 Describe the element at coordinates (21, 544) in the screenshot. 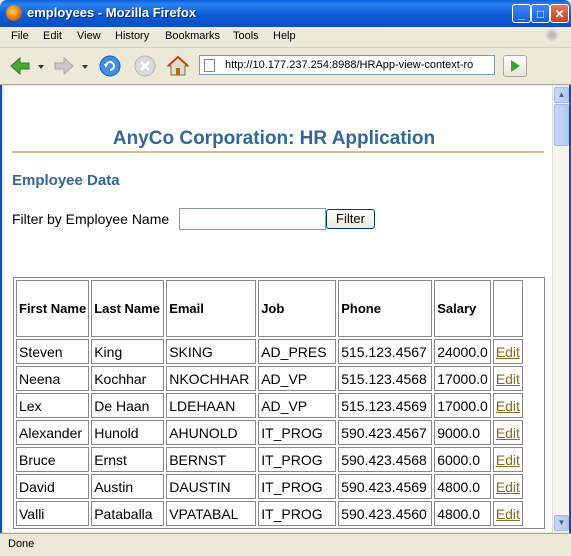

I see `status-text: Done` at that location.